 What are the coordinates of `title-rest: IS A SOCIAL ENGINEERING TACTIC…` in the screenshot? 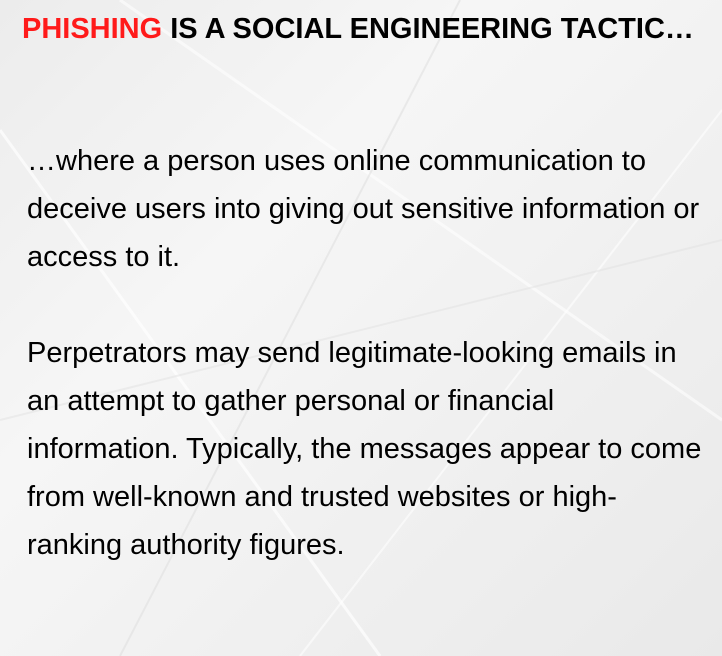 It's located at (428, 29).